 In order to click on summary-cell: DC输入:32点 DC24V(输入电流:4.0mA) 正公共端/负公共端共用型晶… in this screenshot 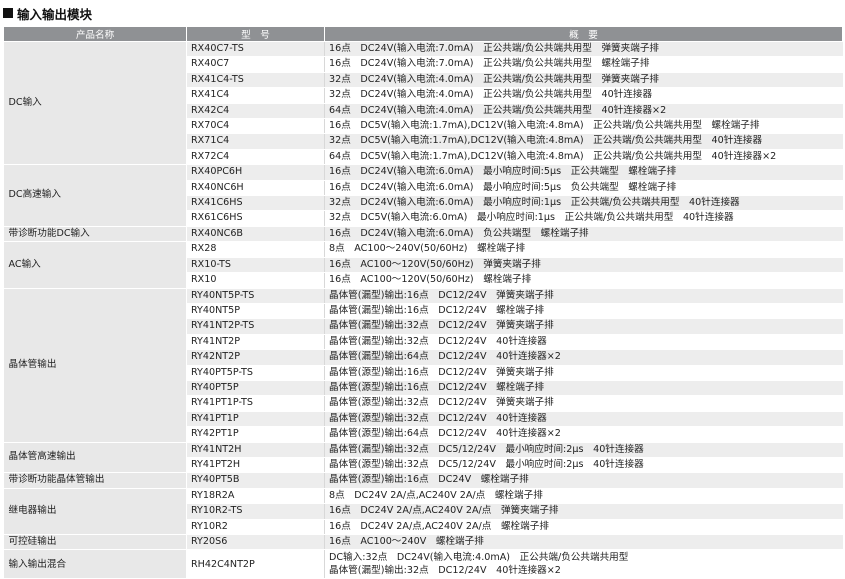, I will do `click(583, 564)`.